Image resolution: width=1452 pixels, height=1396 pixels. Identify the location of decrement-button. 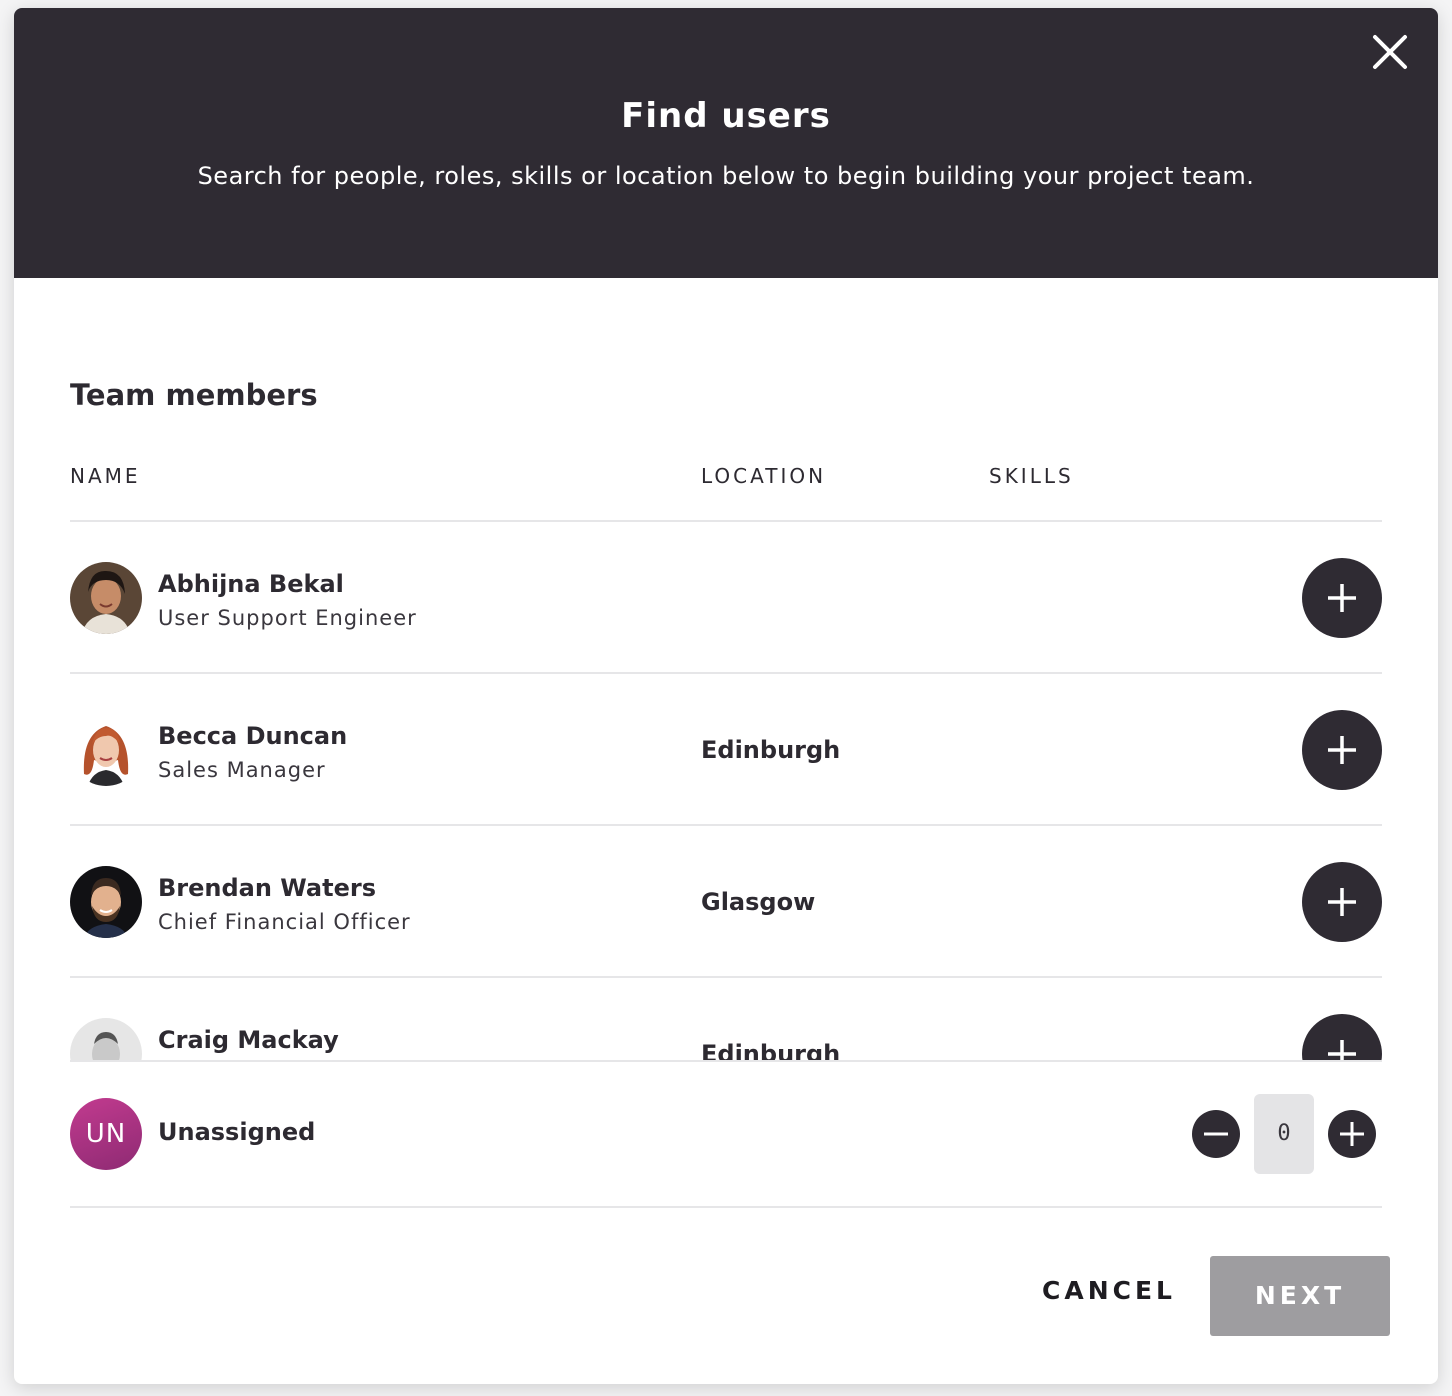
(1216, 1134).